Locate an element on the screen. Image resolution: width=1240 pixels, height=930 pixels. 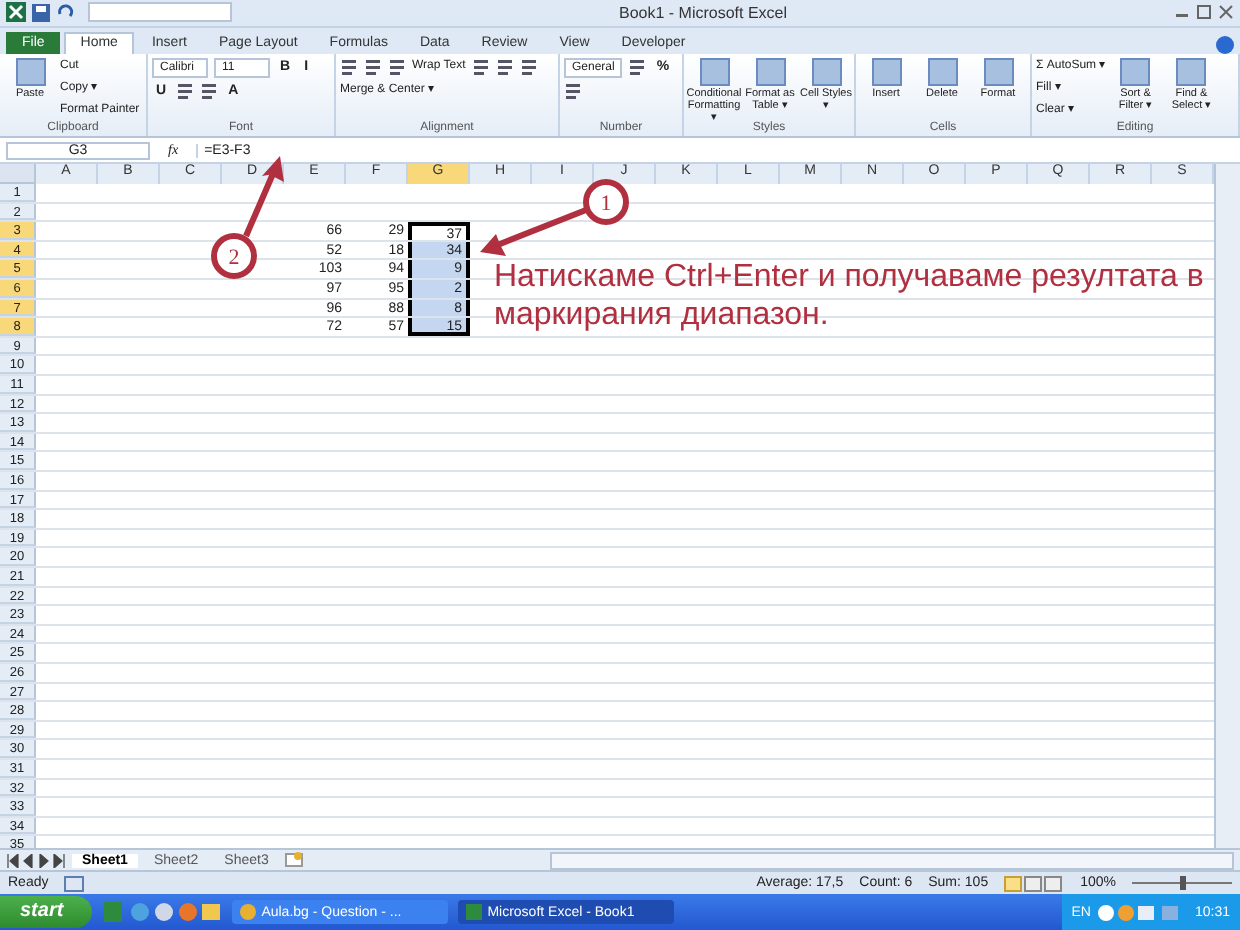
window-title: Book1 - Microsoft Excel is located at coordinates (703, 12).